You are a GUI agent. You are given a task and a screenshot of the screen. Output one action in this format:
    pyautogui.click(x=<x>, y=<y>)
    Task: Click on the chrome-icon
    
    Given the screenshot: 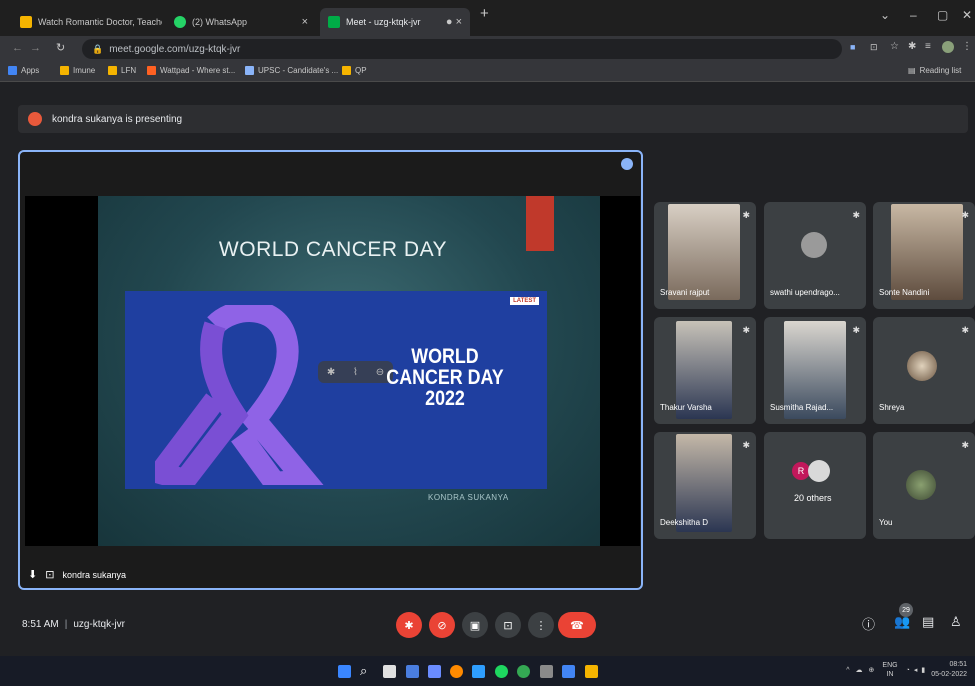 What is the action you would take?
    pyautogui.click(x=523, y=671)
    